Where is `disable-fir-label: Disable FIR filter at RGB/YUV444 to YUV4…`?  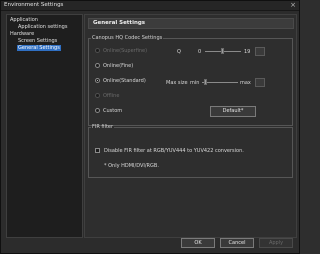
disable-fir-label: Disable FIR filter at RGB/YUV444 to YUV4… is located at coordinates (174, 151).